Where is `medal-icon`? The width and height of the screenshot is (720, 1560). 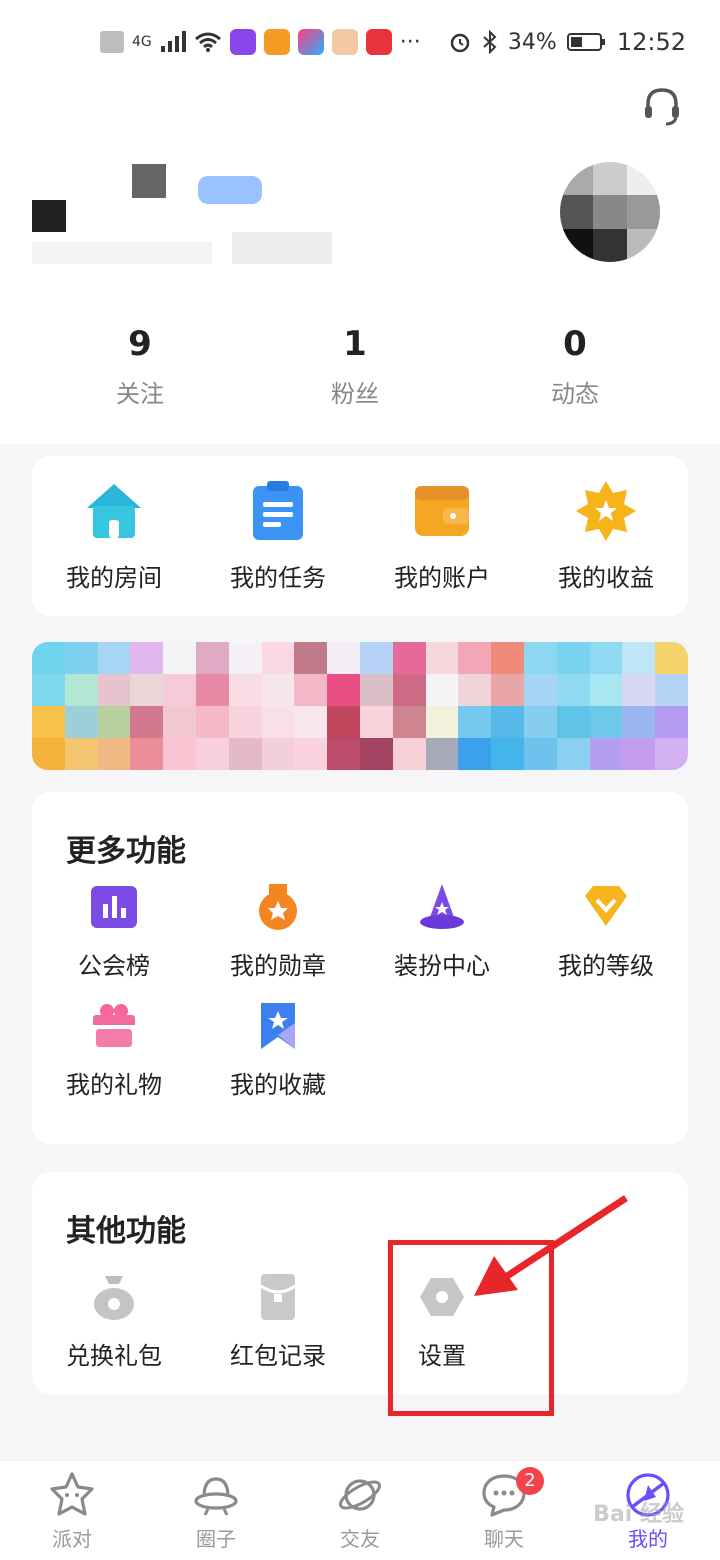
medal-icon is located at coordinates (278, 907).